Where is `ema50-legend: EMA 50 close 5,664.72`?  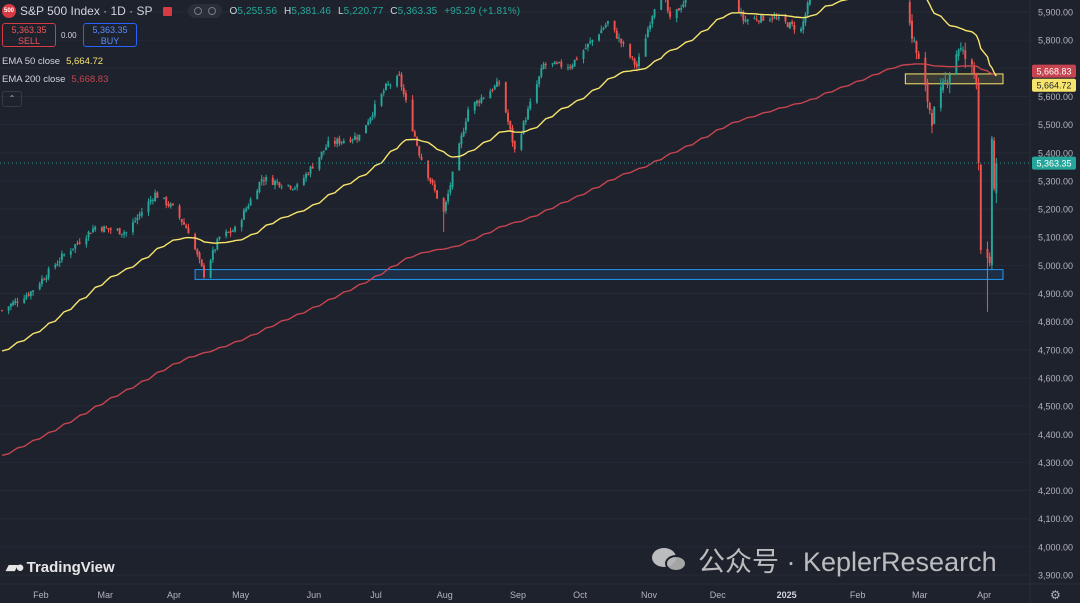 ema50-legend: EMA 50 close 5,664.72 is located at coordinates (52, 61).